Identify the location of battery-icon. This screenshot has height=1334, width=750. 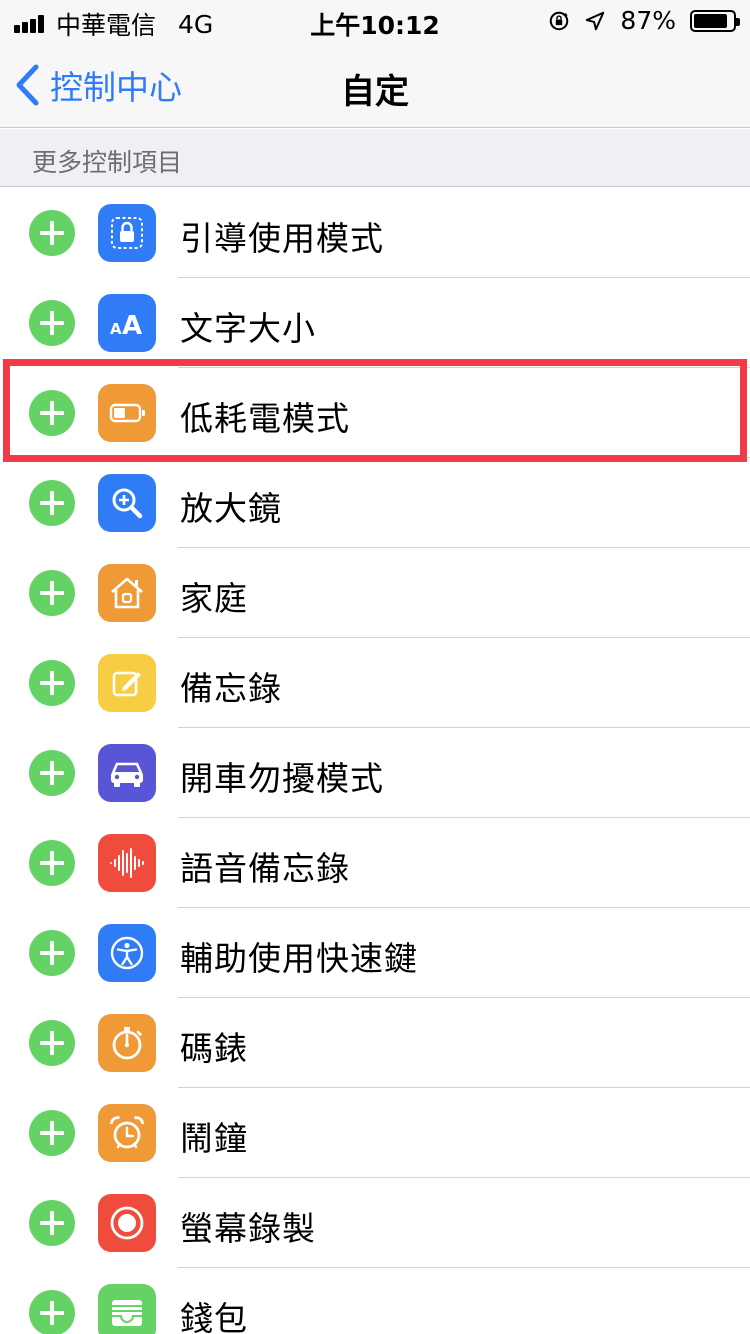
(715, 20).